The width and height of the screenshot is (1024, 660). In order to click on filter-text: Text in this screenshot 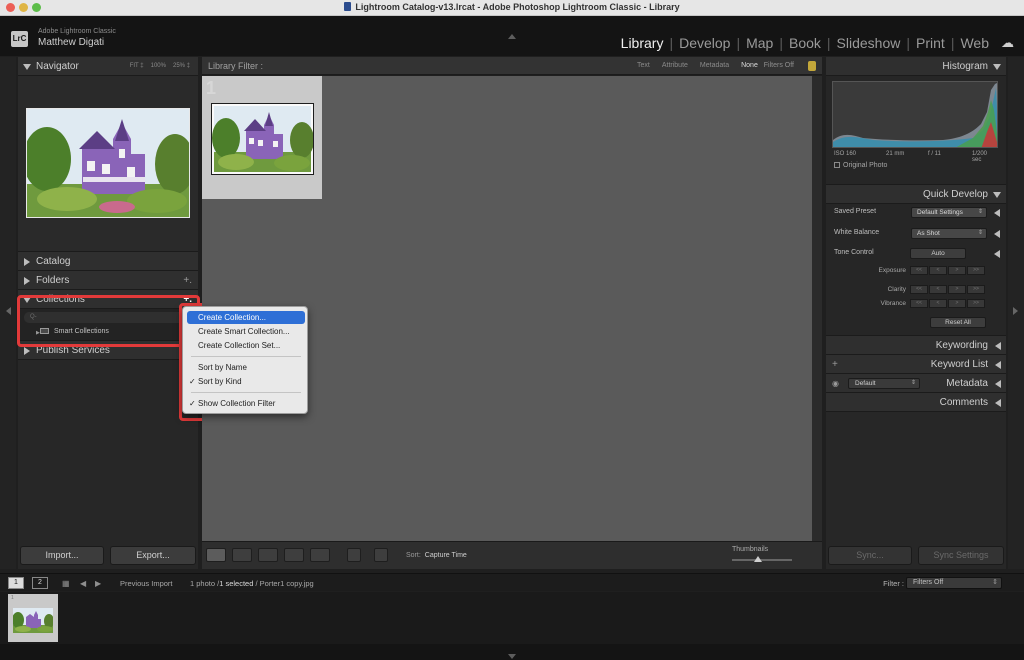, I will do `click(643, 65)`.